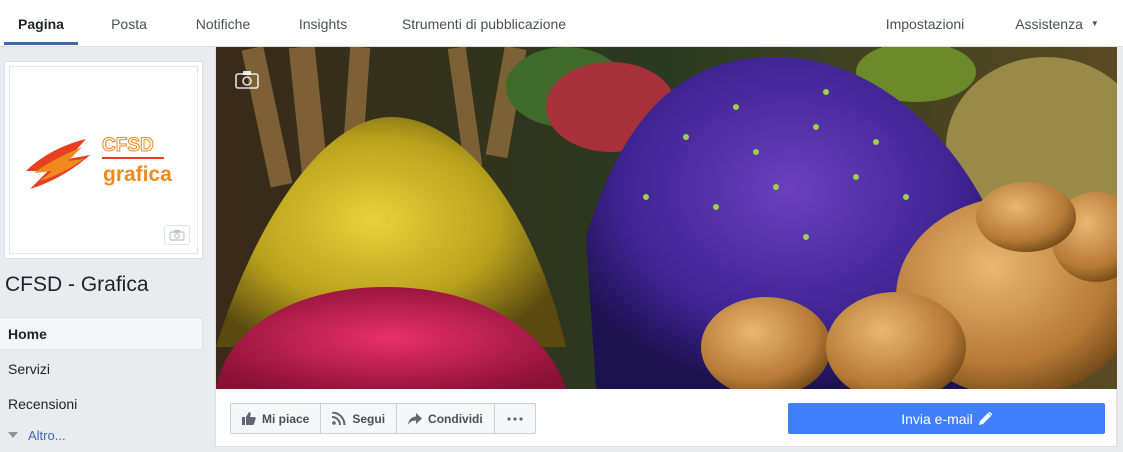 Image resolution: width=1123 pixels, height=452 pixels. I want to click on profile-picture-frame: CFSD grafica, so click(103, 160).